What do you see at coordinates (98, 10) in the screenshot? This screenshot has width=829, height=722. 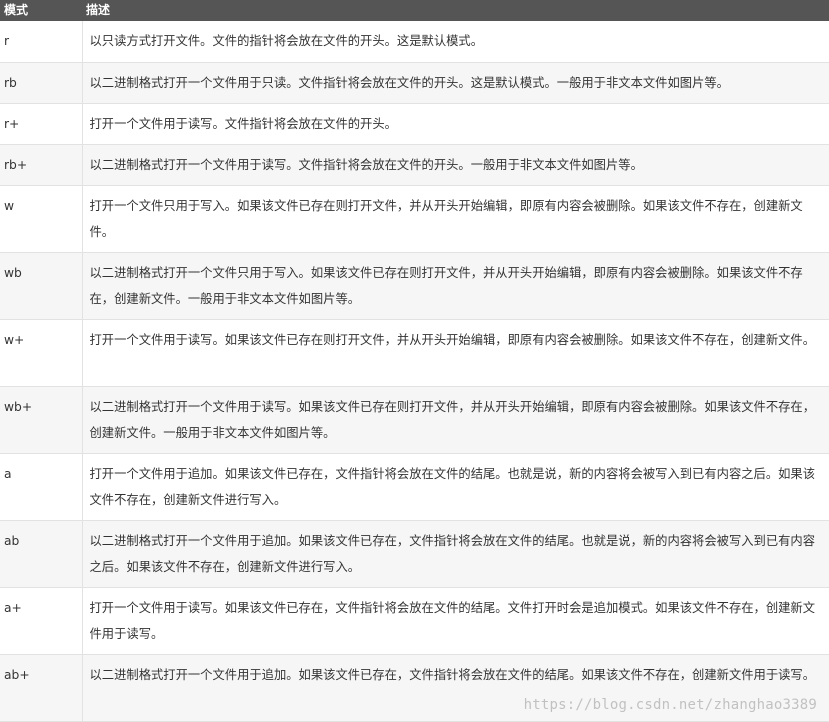 I see `header-description: 描述` at bounding box center [98, 10].